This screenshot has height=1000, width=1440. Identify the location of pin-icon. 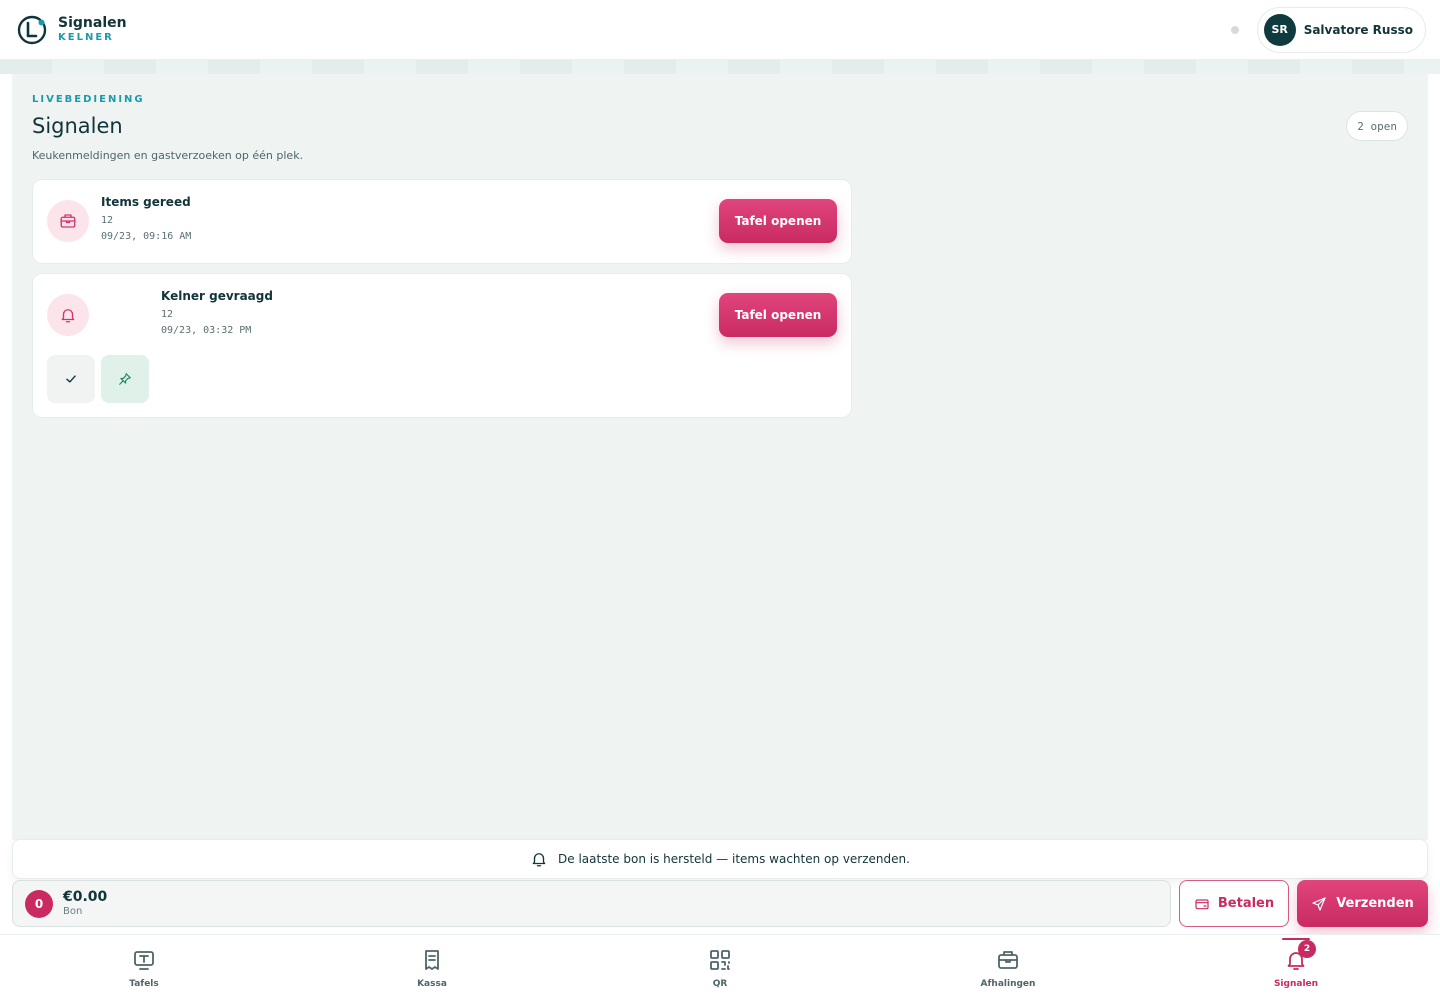
(125, 379).